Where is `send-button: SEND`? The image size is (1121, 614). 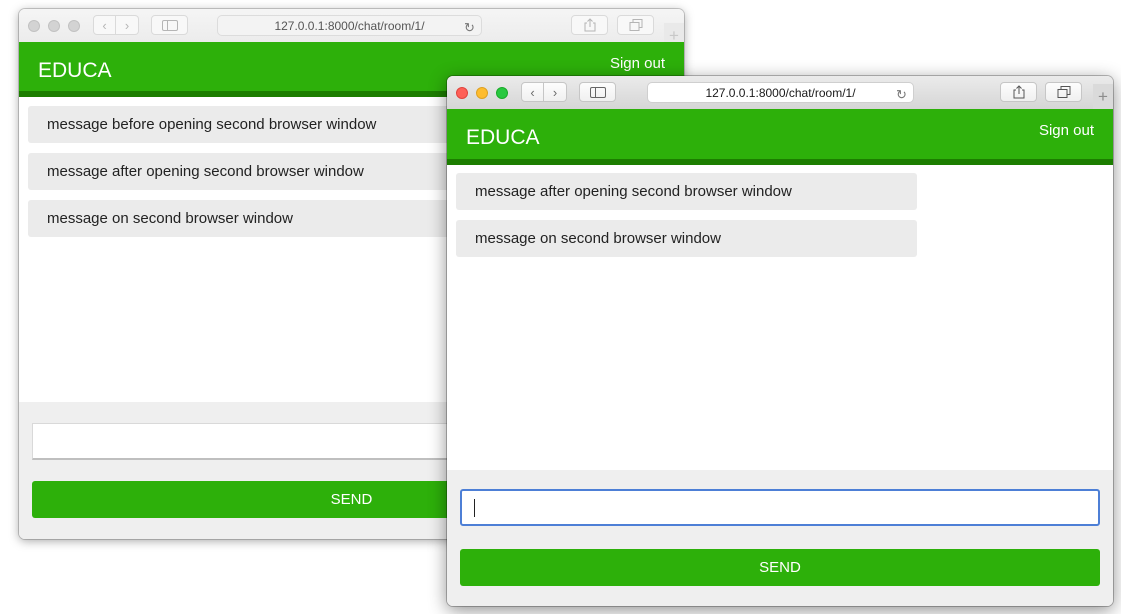 send-button: SEND is located at coordinates (780, 567).